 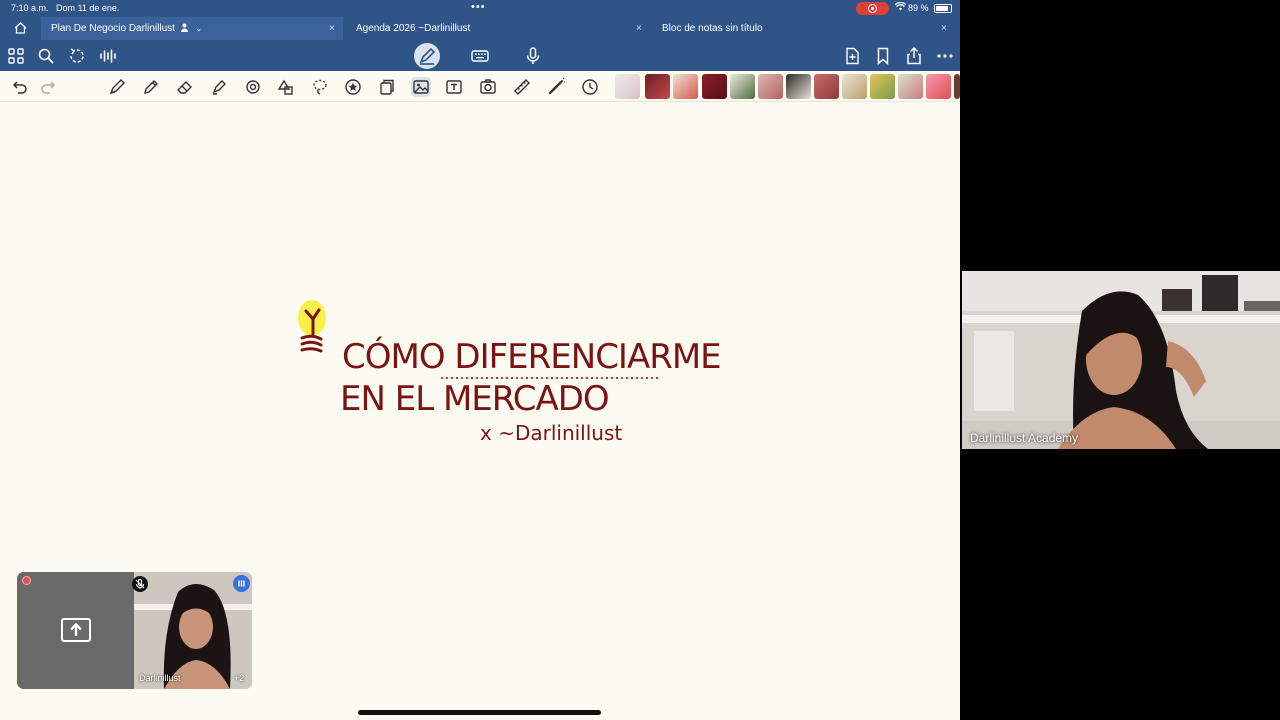 I want to click on bookmark-icon, so click(x=883, y=56).